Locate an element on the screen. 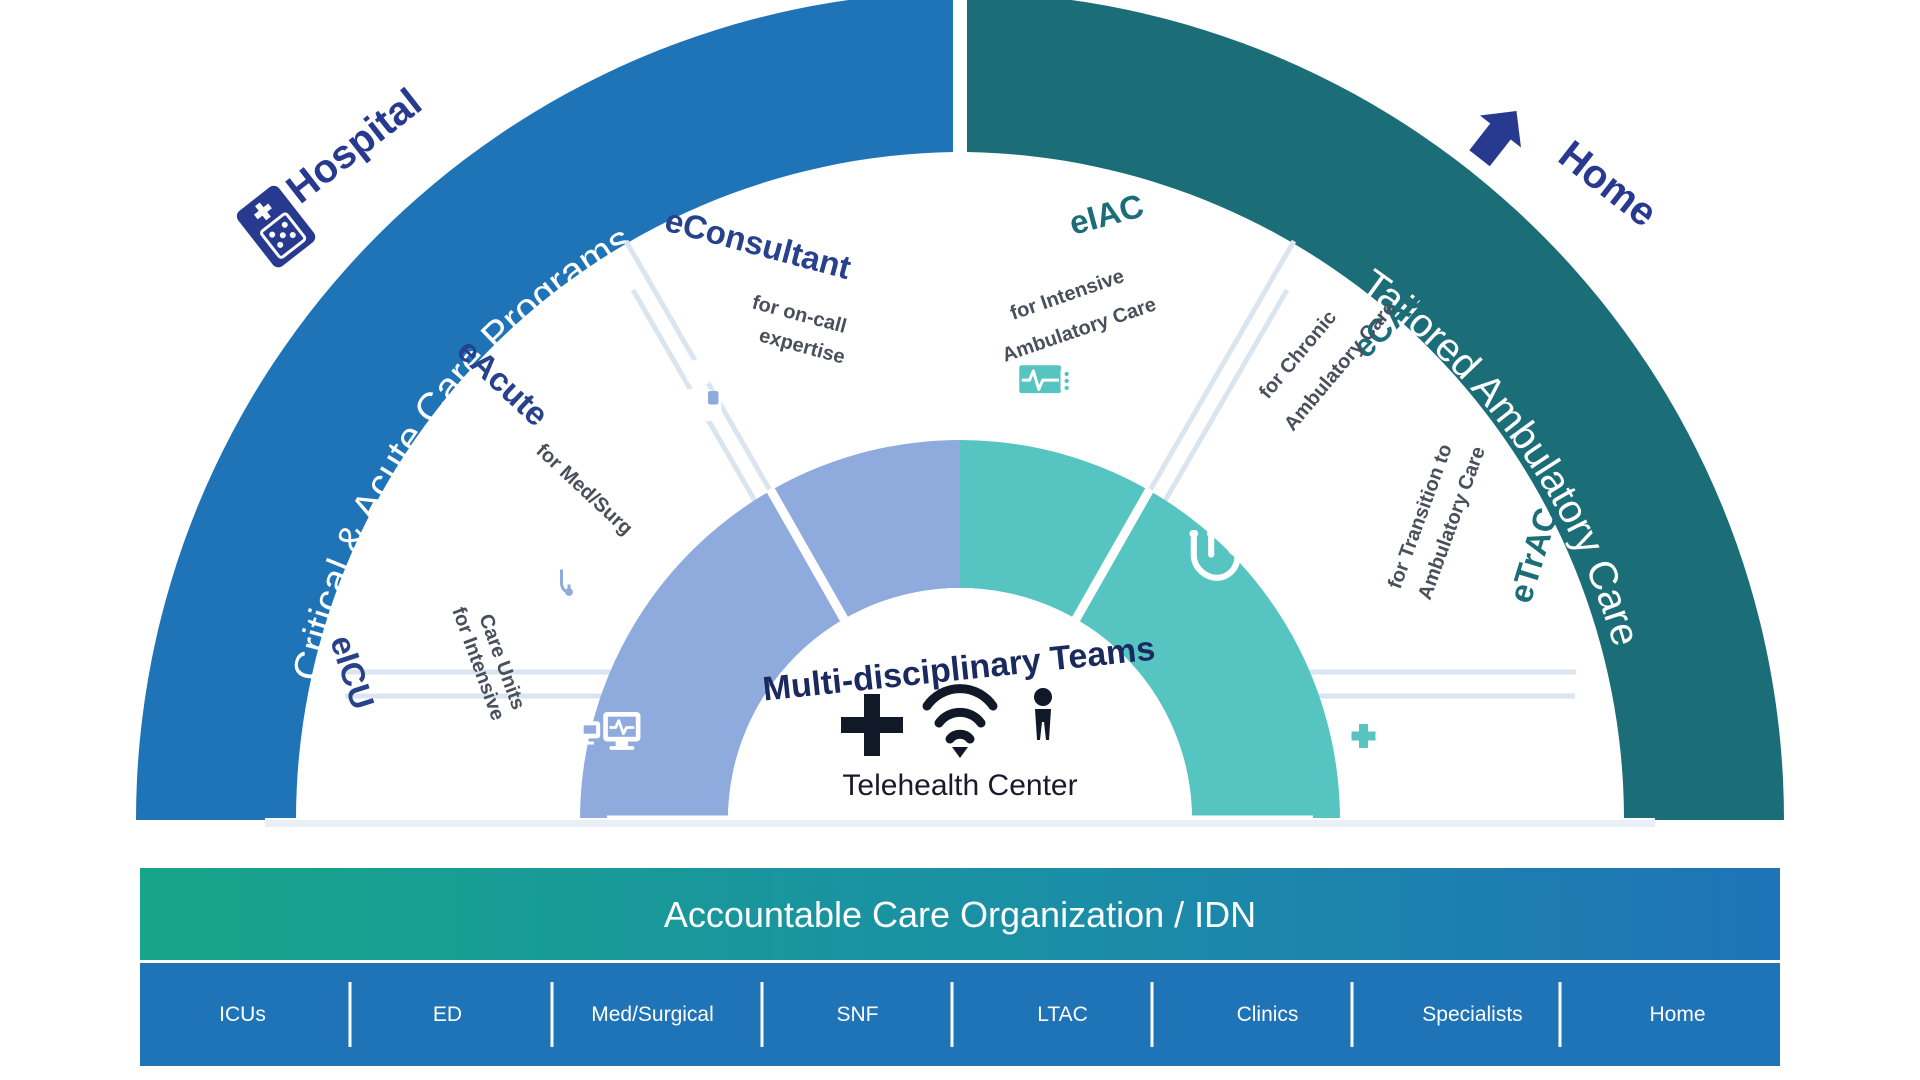 The image size is (1920, 1080). facility-item-medsurgical-label: Med/Surgical is located at coordinates (652, 1014).